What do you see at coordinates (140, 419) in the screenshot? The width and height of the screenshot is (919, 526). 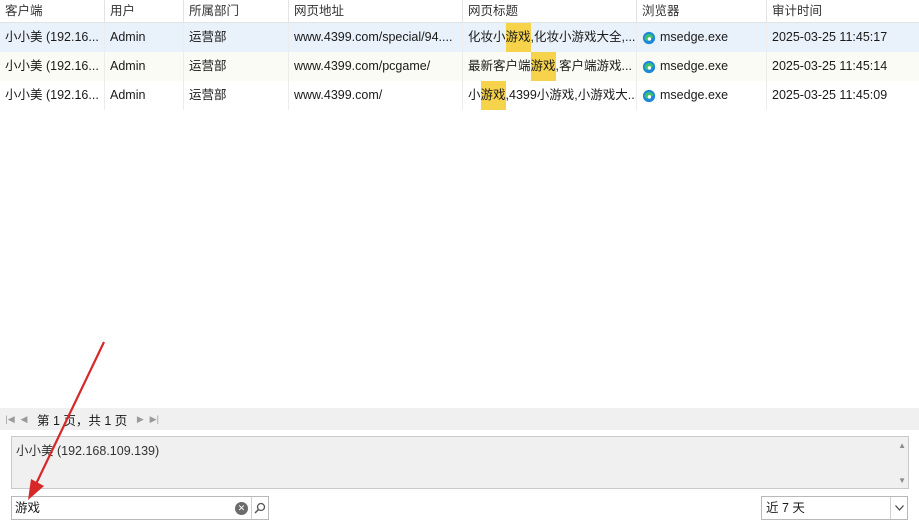 I see `next-page-icon: ▶` at bounding box center [140, 419].